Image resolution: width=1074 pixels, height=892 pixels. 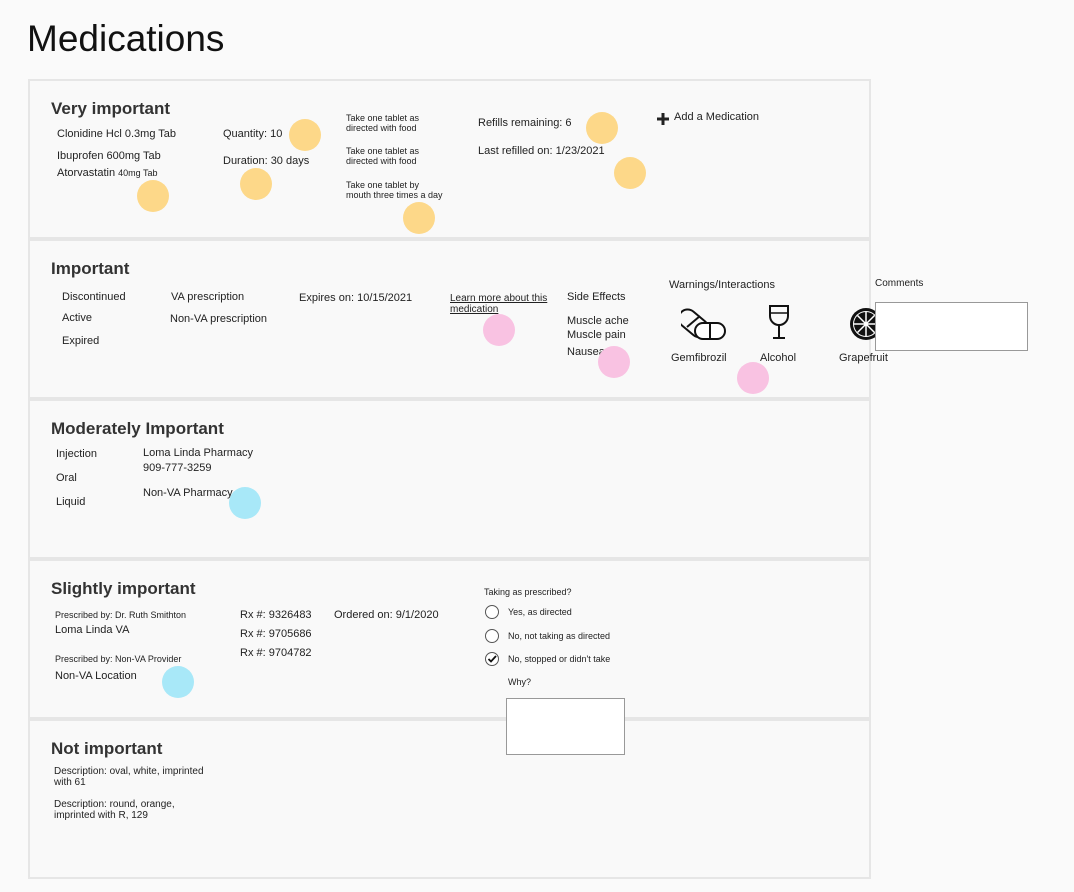 I want to click on section-title: Important, so click(x=90, y=268).